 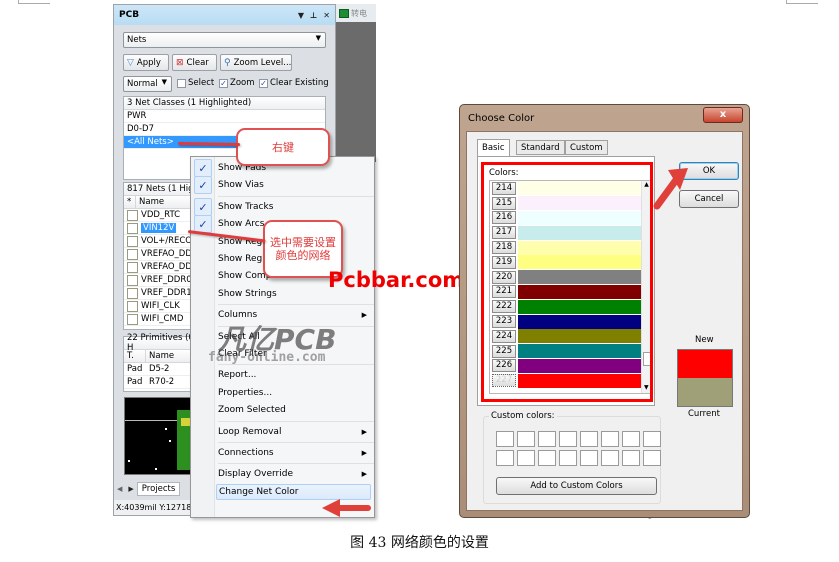 What do you see at coordinates (346, 508) in the screenshot?
I see `arrow-to-change-net-color` at bounding box center [346, 508].